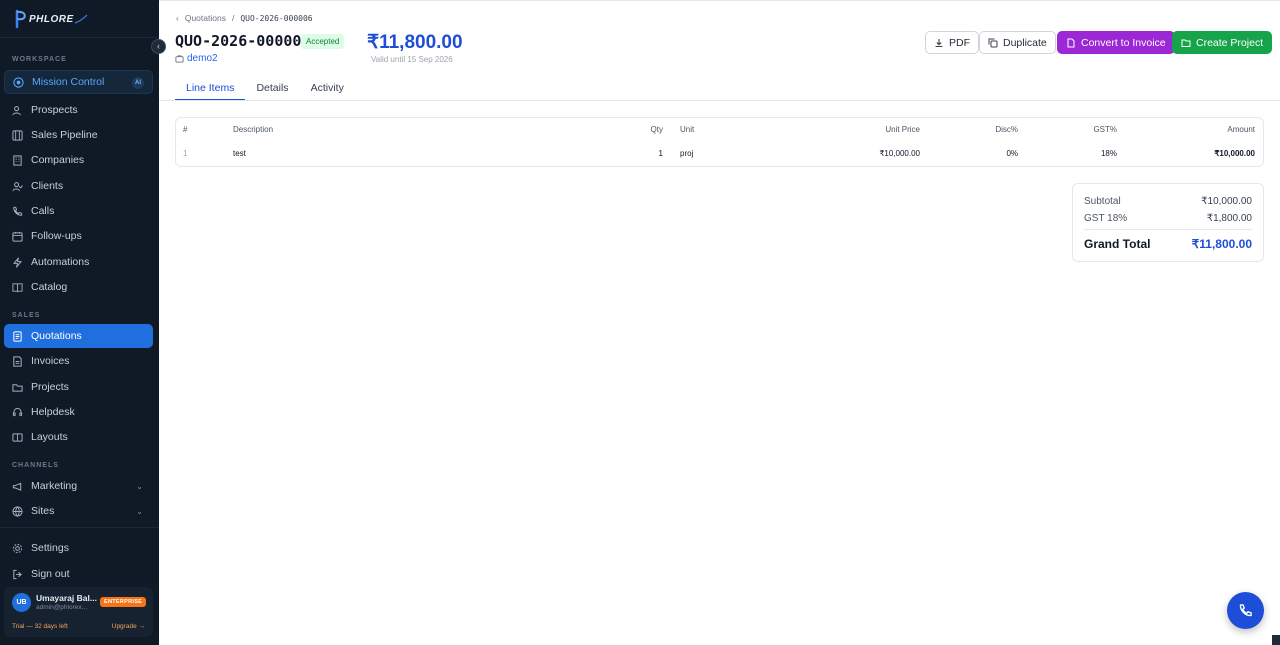  Describe the element at coordinates (719, 100) in the screenshot. I see `tab-divider` at that location.